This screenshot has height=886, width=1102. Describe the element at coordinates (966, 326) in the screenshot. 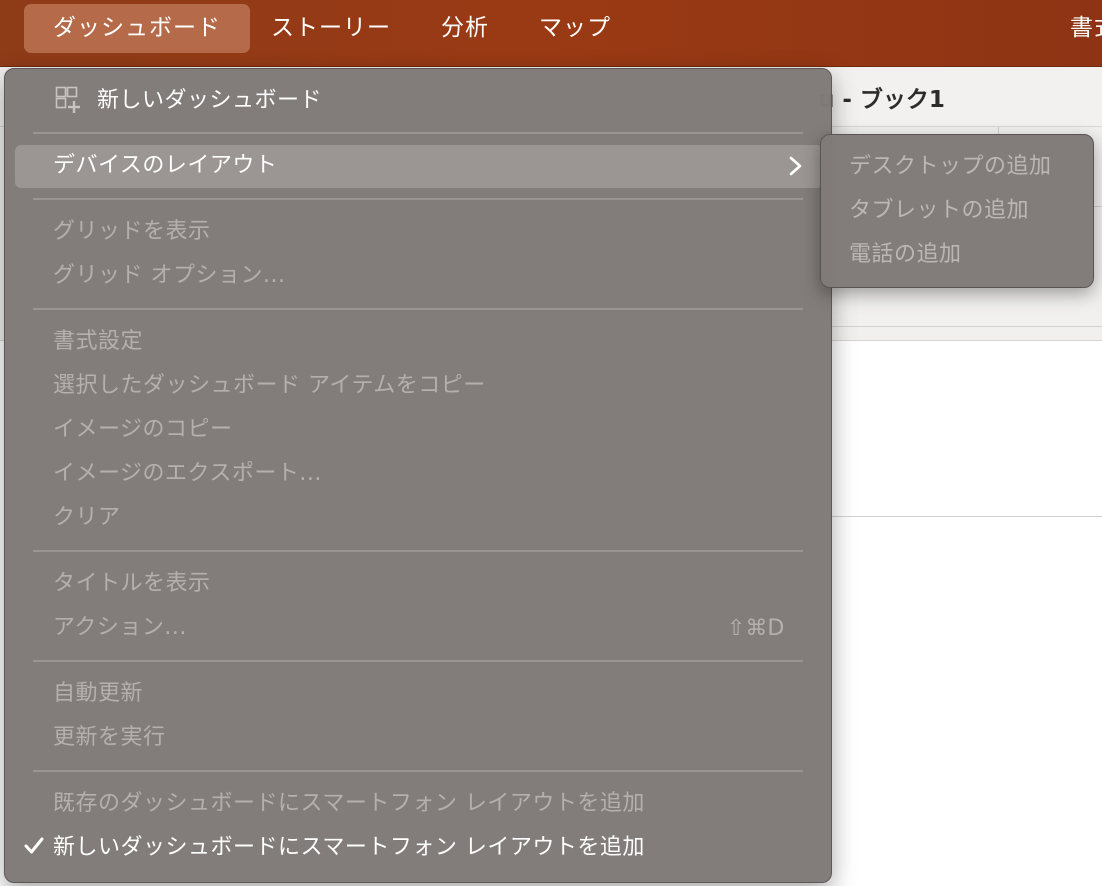

I see `toolbar-divider` at that location.